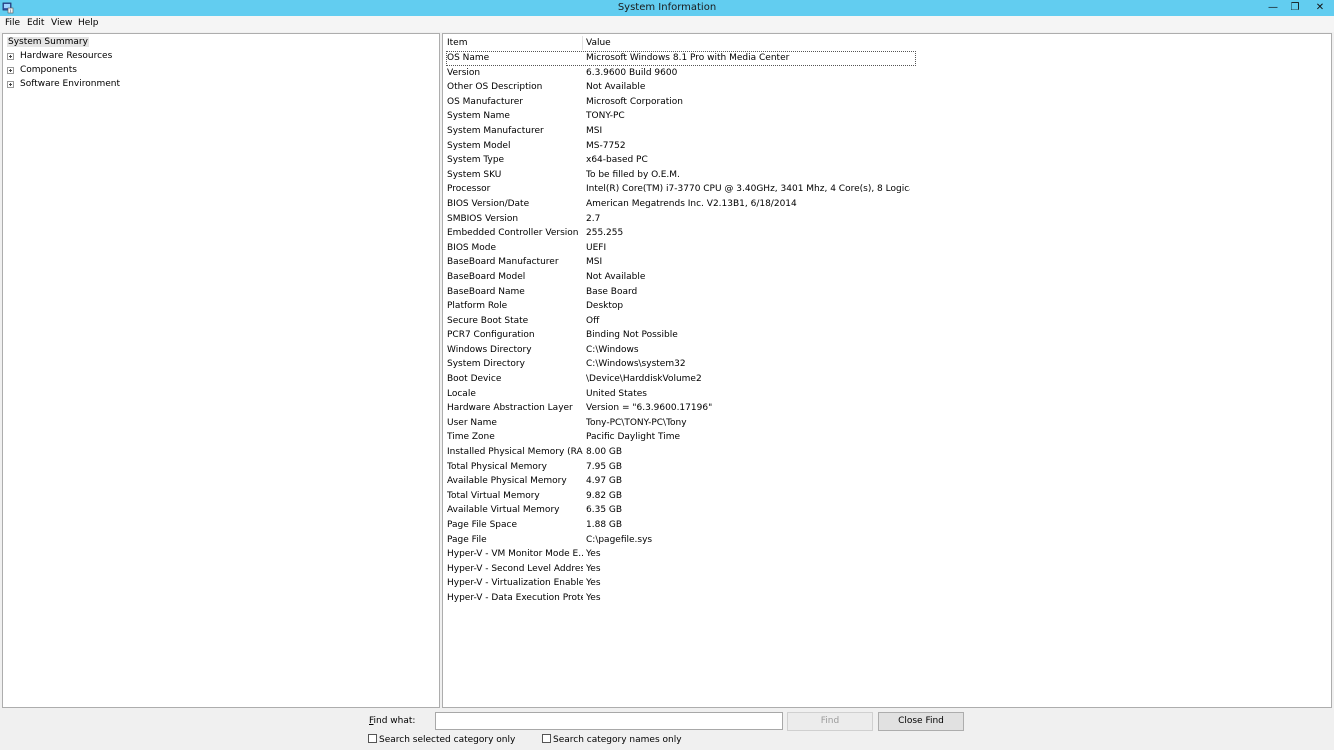 Image resolution: width=1334 pixels, height=750 pixels. What do you see at coordinates (474, 174) in the screenshot?
I see `row-item: System SKU` at bounding box center [474, 174].